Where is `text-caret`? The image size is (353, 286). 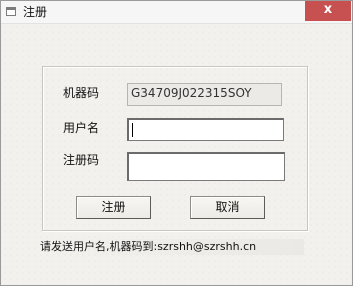 text-caret is located at coordinates (132, 130).